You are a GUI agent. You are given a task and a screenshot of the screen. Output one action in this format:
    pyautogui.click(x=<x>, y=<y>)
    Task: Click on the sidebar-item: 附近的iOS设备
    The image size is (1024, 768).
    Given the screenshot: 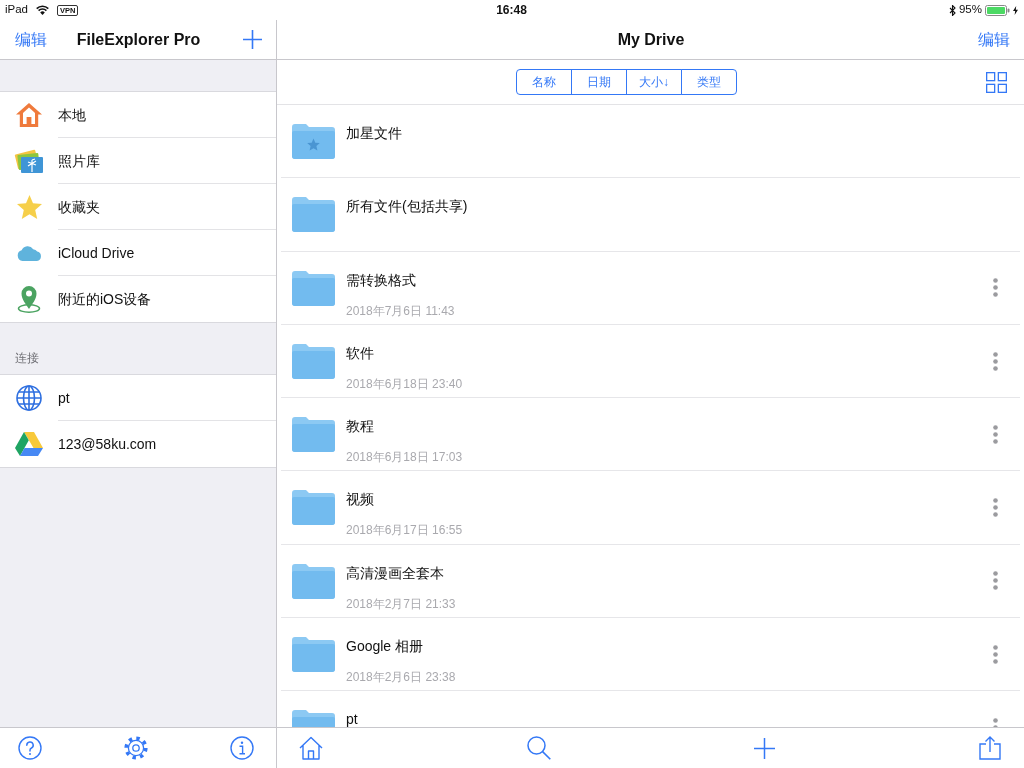 What is the action you would take?
    pyautogui.click(x=138, y=299)
    